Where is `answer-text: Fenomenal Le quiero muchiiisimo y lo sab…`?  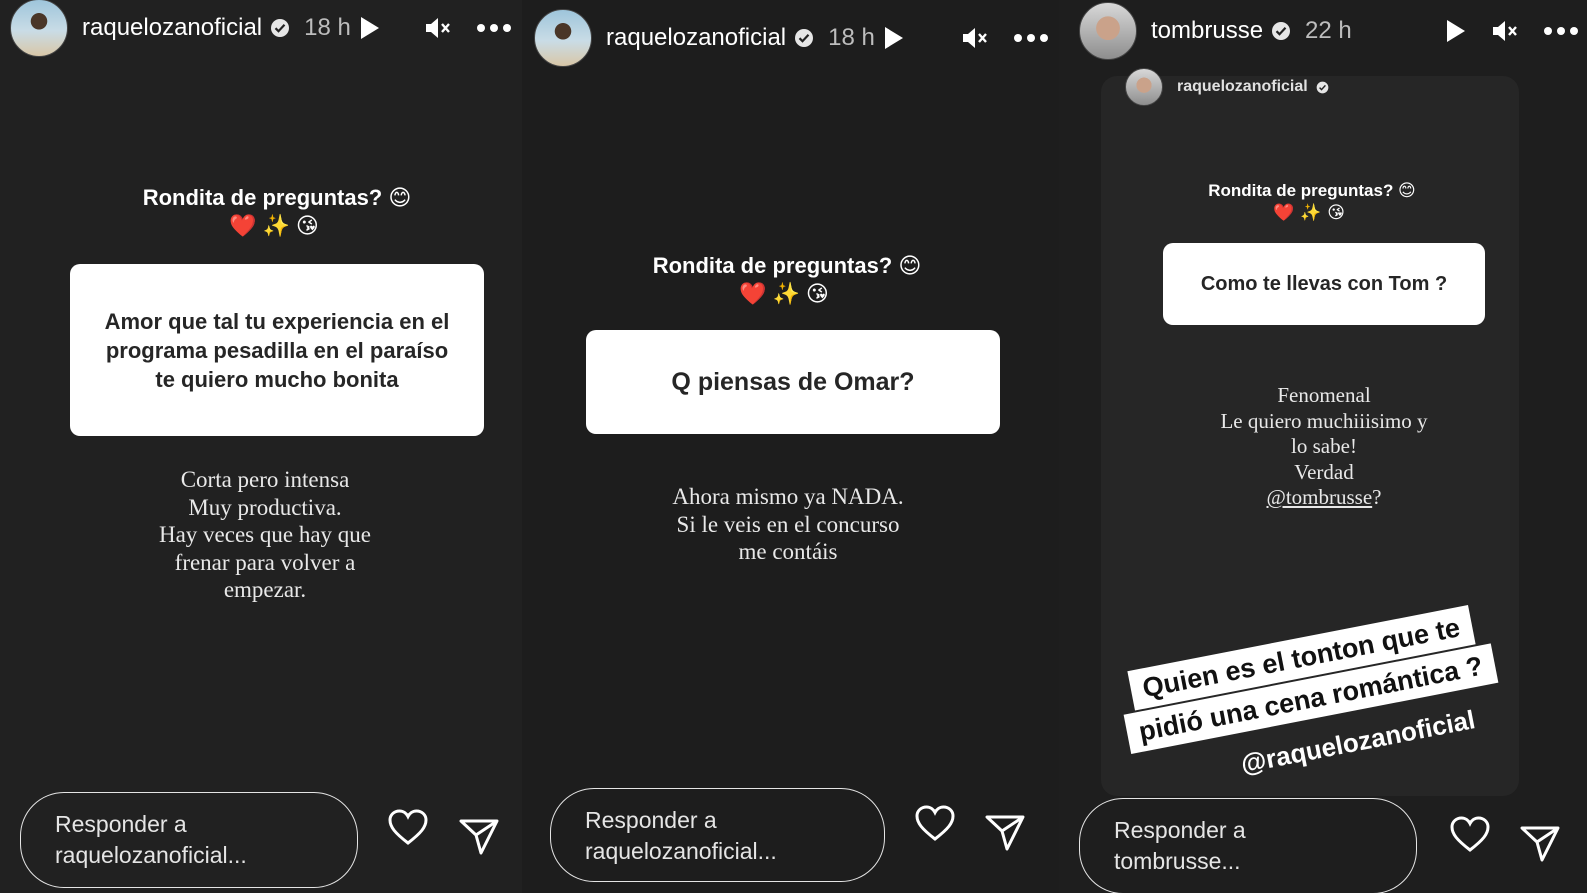
answer-text: Fenomenal Le quiero muchiiisimo y lo sab… is located at coordinates (1324, 447).